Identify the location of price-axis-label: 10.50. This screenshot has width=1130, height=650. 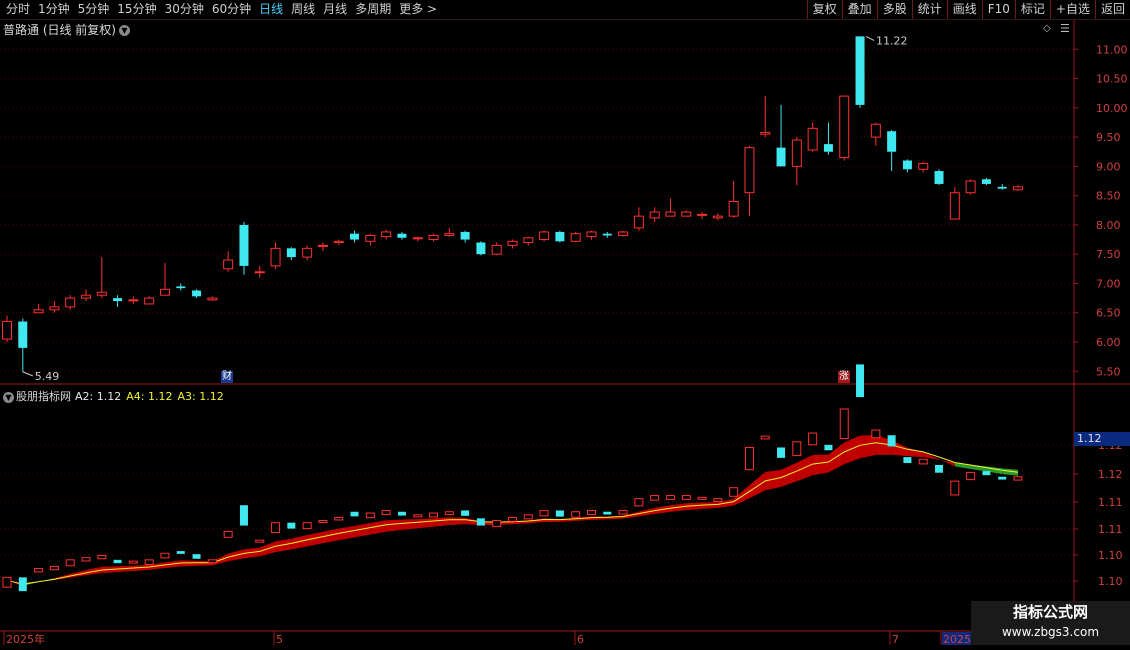
(1112, 79).